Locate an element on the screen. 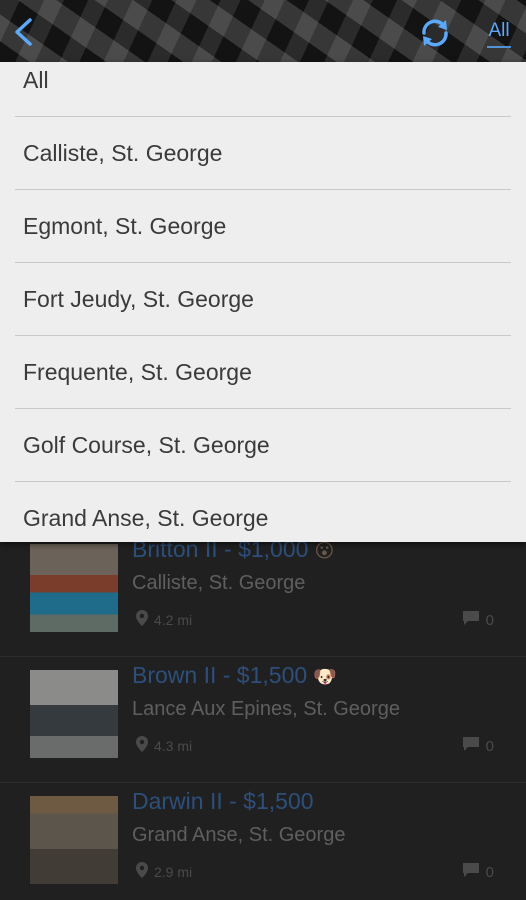 Image resolution: width=526 pixels, height=900 pixels. dropdown-option: Egmont, St. George is located at coordinates (263, 226).